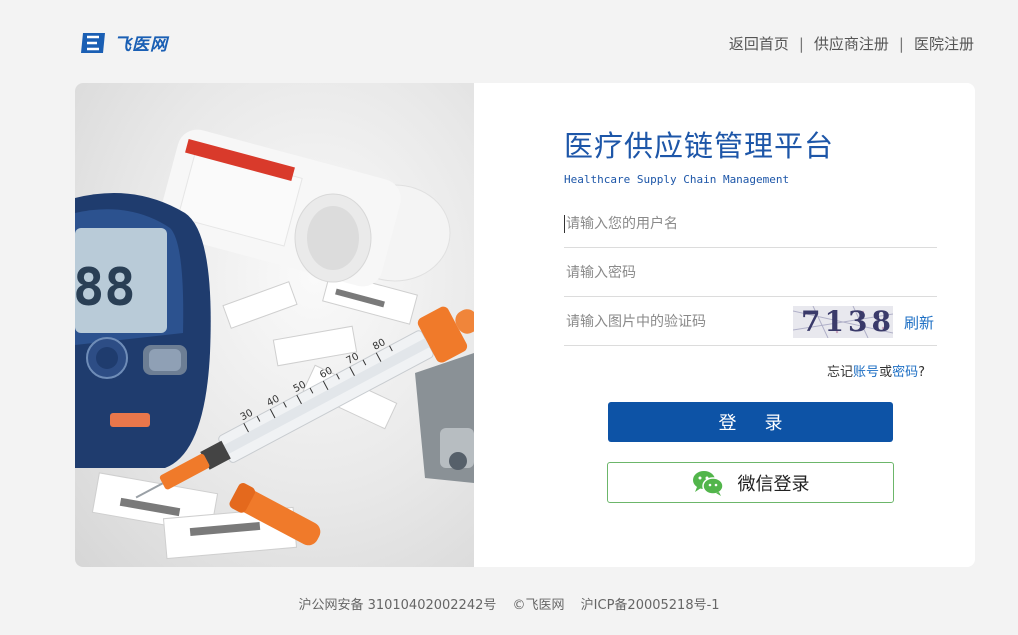 This screenshot has width=1018, height=635. What do you see at coordinates (676, 322) in the screenshot?
I see `captcha-input` at bounding box center [676, 322].